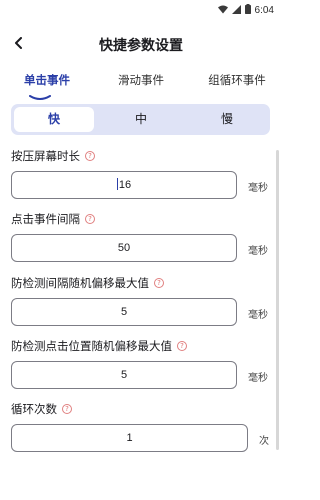 The width and height of the screenshot is (320, 500). I want to click on tab-group-loop-event: 组循环事件, so click(237, 80).